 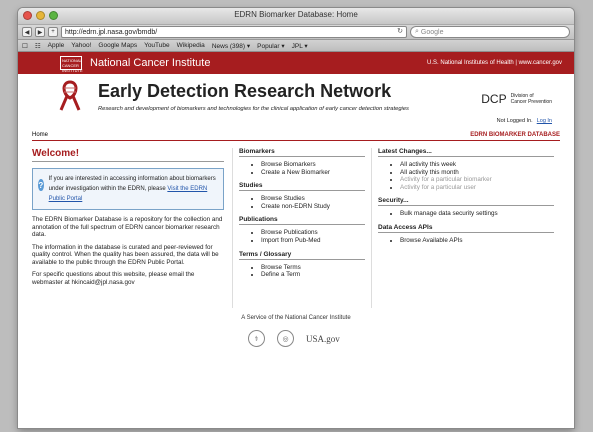 What do you see at coordinates (438, 187) in the screenshot?
I see `activity-user-link: Activity for a particular user` at bounding box center [438, 187].